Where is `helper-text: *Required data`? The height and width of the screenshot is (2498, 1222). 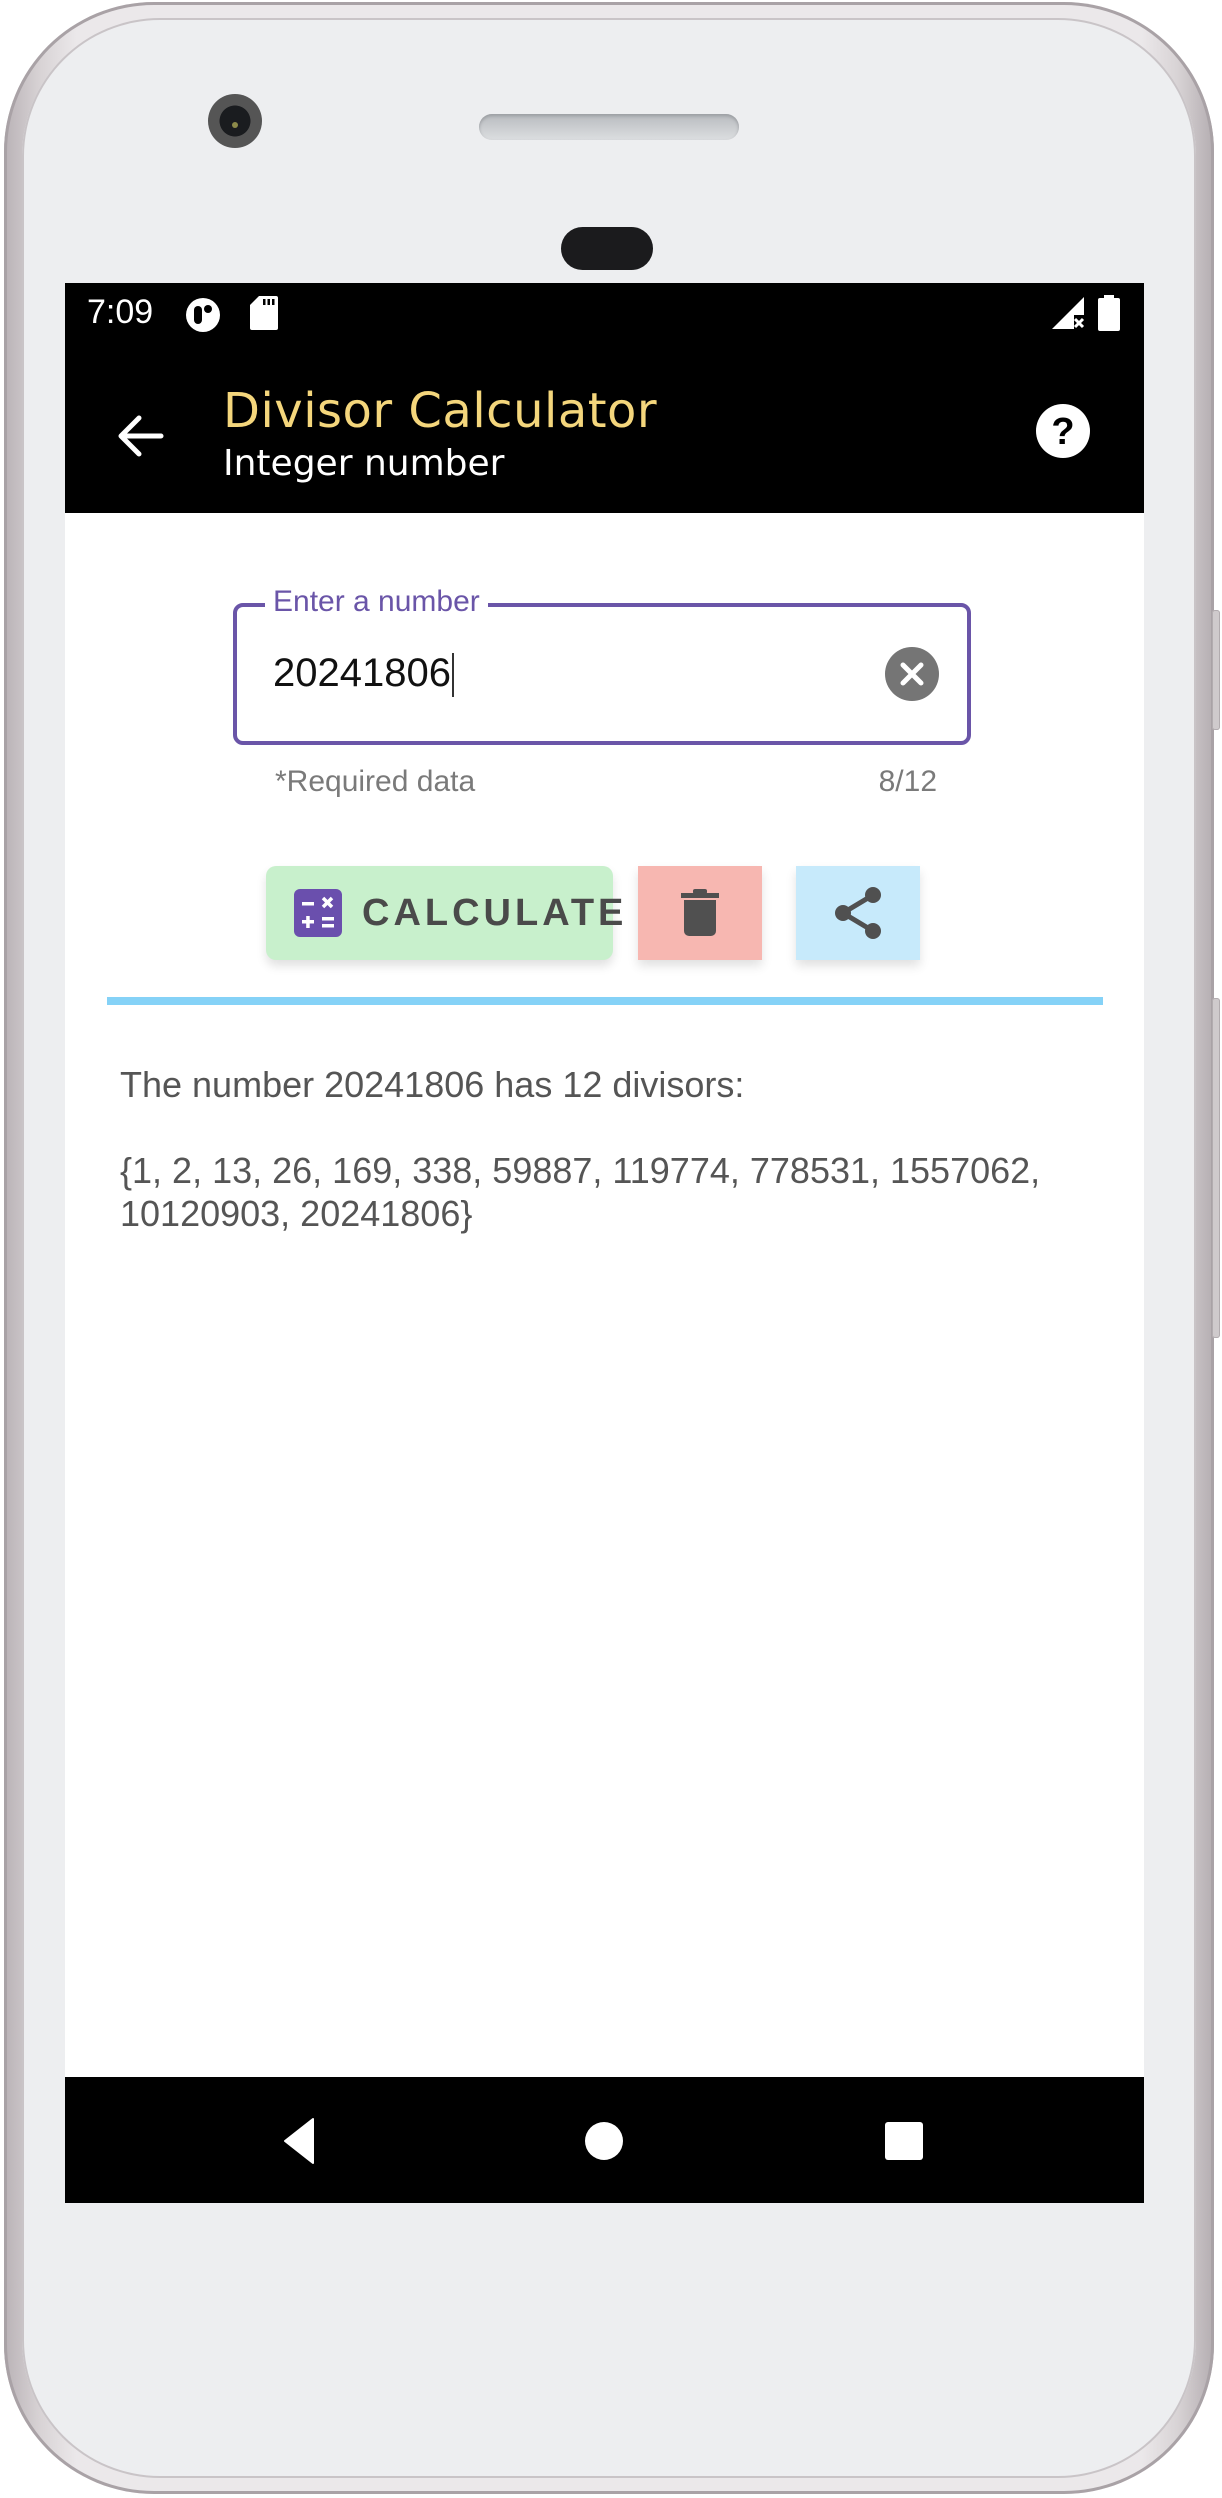 helper-text: *Required data is located at coordinates (375, 781).